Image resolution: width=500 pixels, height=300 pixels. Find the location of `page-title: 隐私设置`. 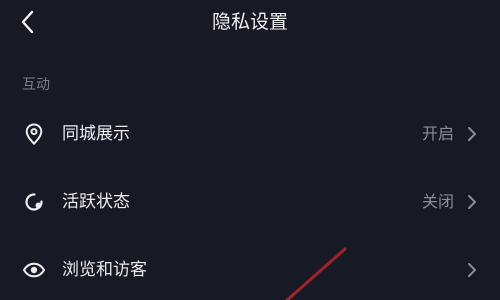

page-title: 隐私设置 is located at coordinates (249, 22).